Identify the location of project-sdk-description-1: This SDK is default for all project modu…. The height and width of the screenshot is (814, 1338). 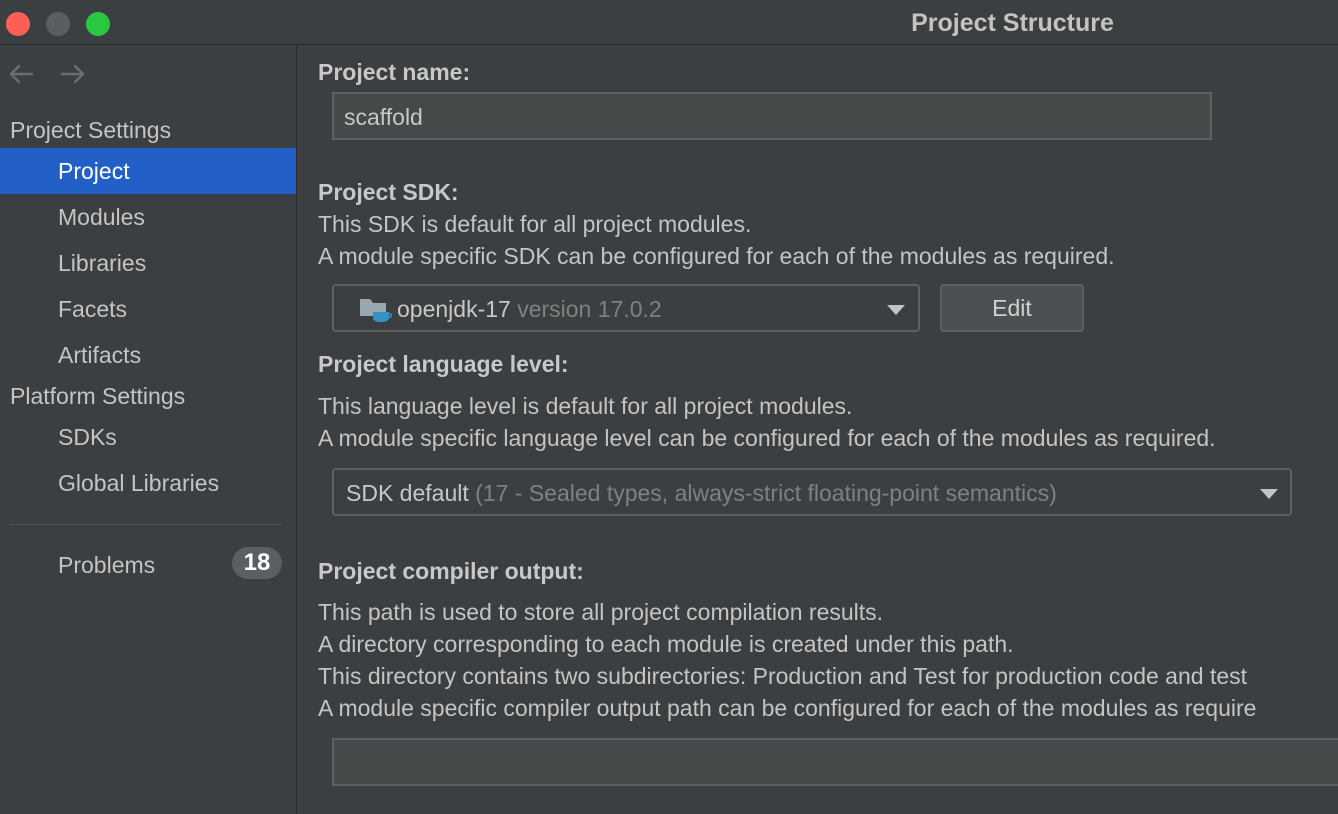
(535, 224).